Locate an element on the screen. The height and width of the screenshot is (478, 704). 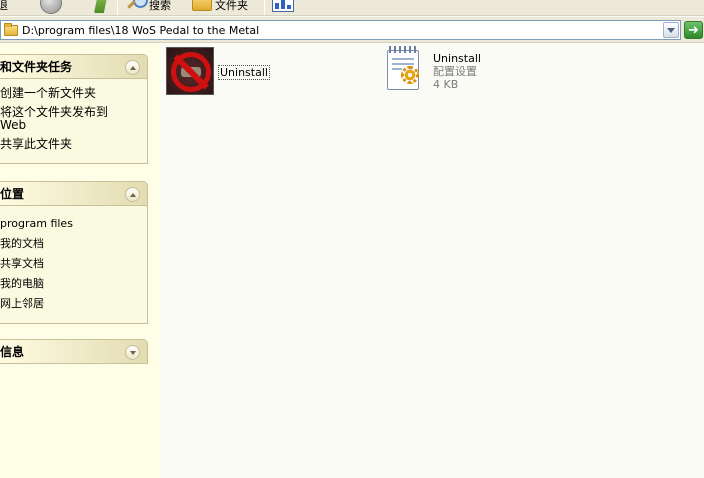
task-share-folder: 共享此文件夹 is located at coordinates (73, 144).